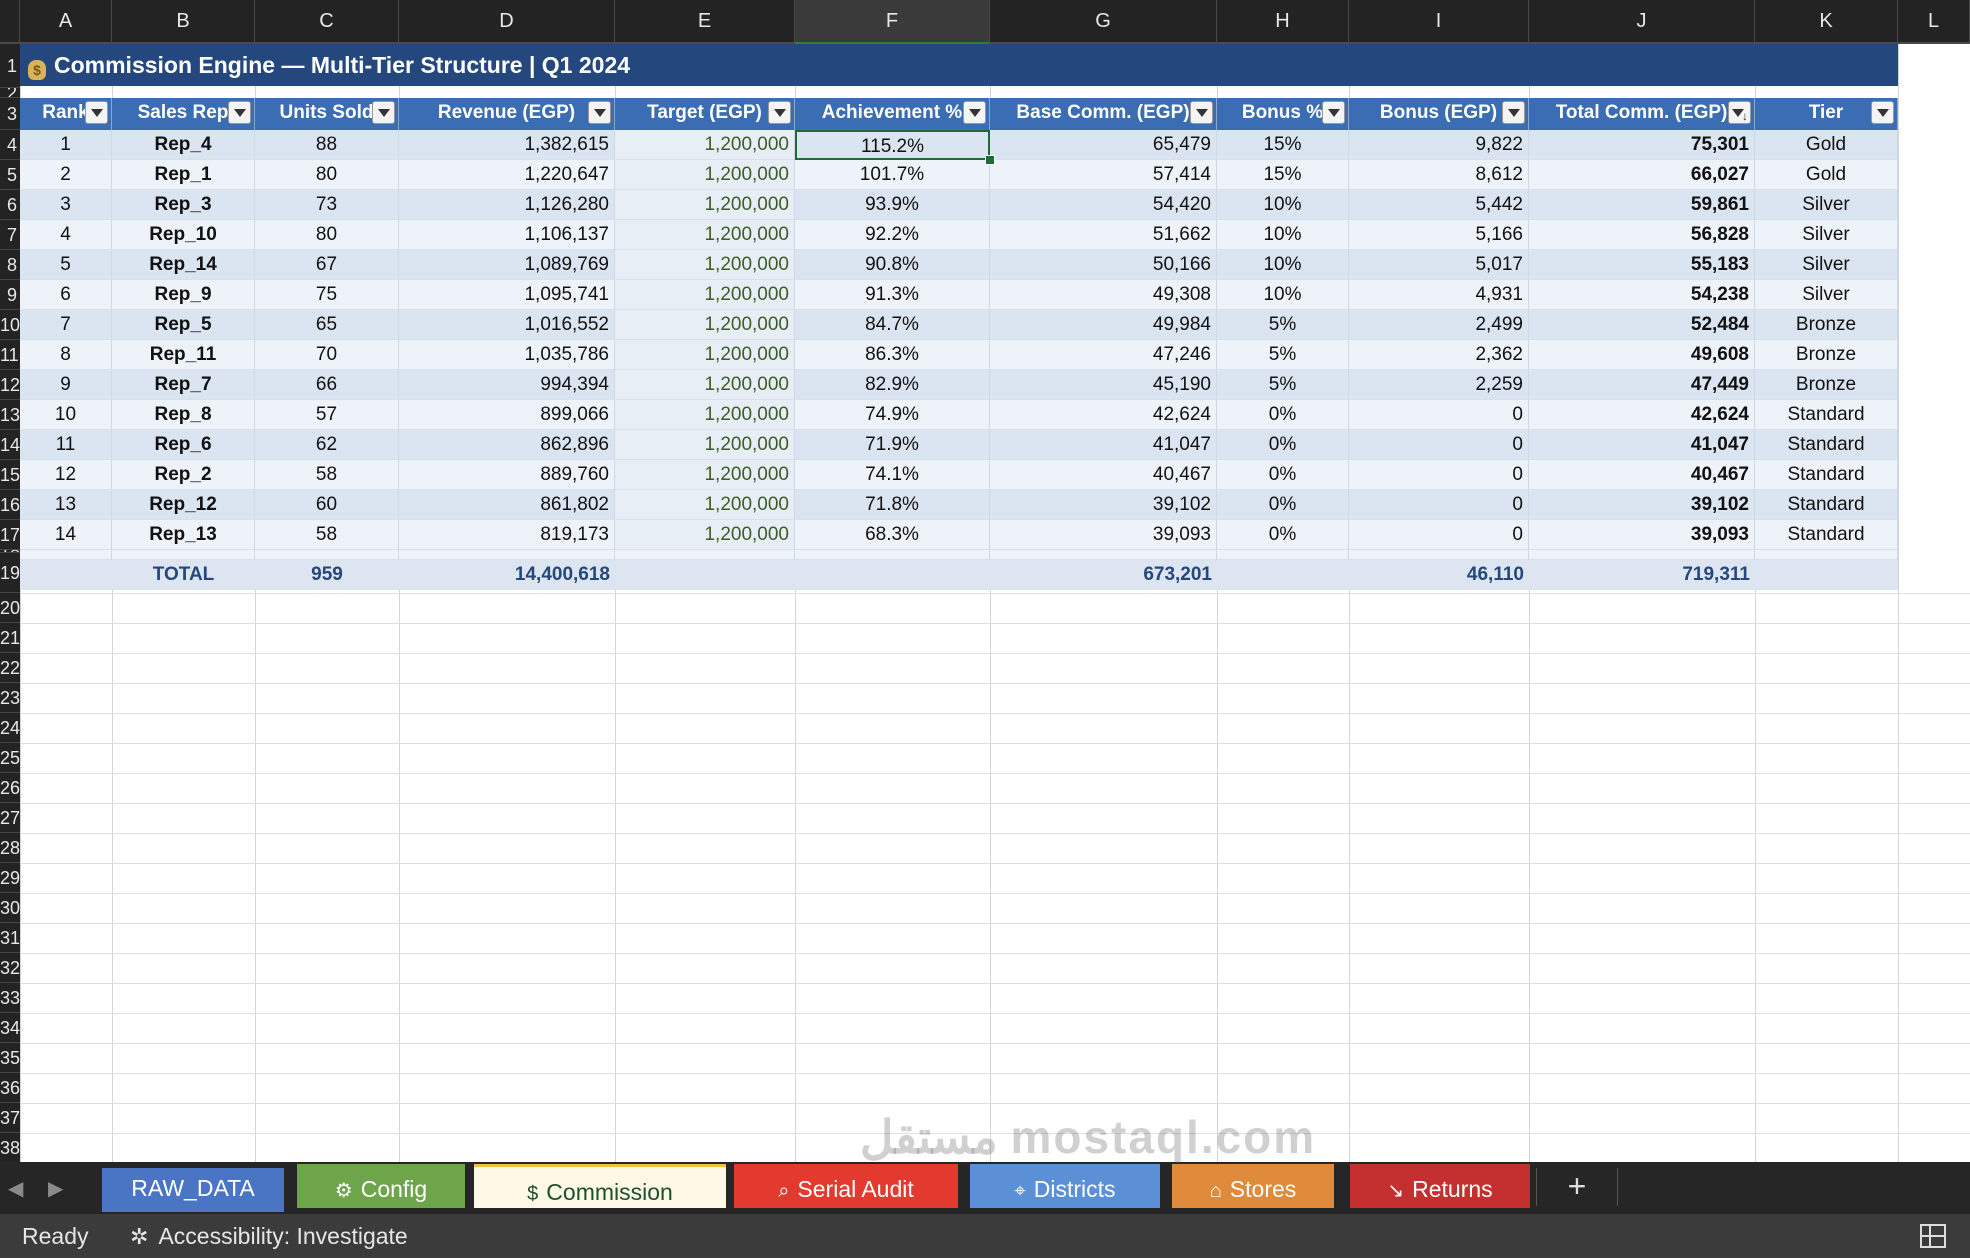 The width and height of the screenshot is (1970, 1259). I want to click on sort-filter-icon: ↓, so click(1739, 112).